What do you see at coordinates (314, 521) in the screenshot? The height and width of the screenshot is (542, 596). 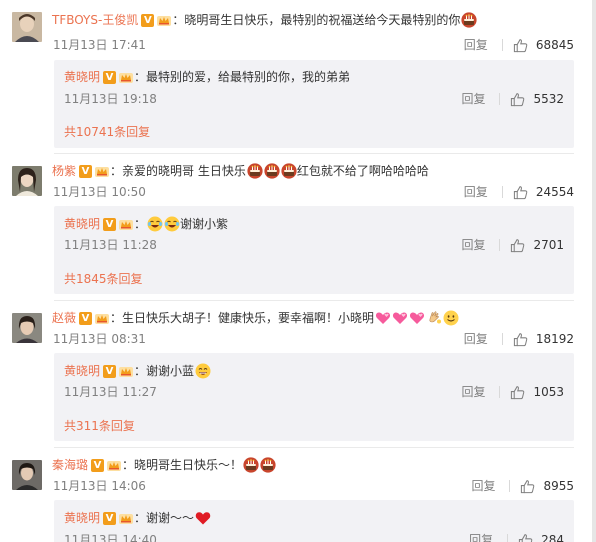 I see `reply-box: 黄晓明 V ：谢谢～～ 11月13日 14:40 回复 284` at bounding box center [314, 521].